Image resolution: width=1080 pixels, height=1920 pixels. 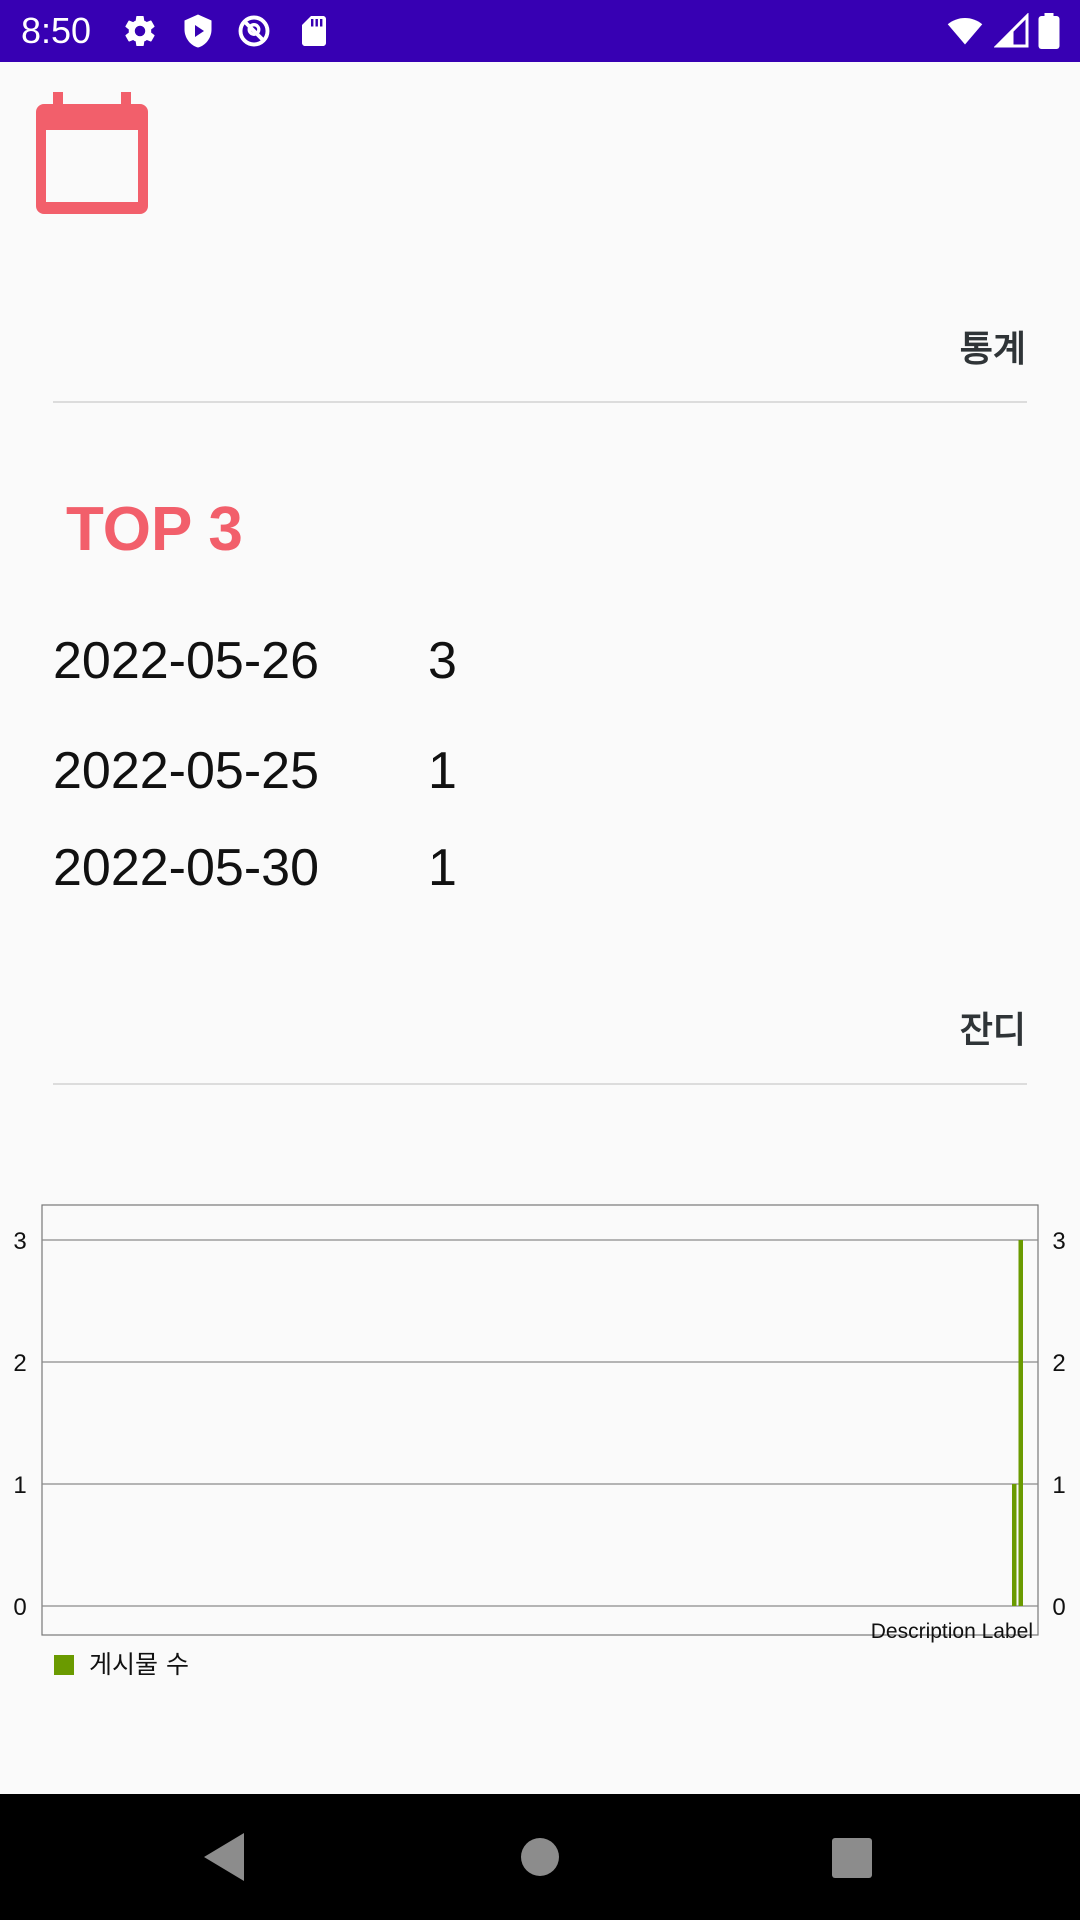 I want to click on wifi-icon, so click(x=965, y=31).